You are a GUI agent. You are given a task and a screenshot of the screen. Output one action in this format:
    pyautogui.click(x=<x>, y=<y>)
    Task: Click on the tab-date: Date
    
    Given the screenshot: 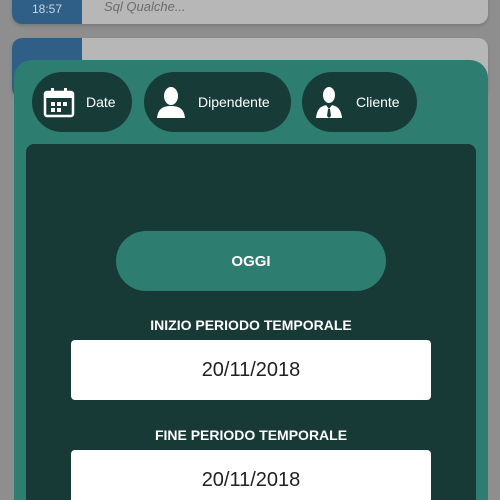 What is the action you would take?
    pyautogui.click(x=82, y=102)
    